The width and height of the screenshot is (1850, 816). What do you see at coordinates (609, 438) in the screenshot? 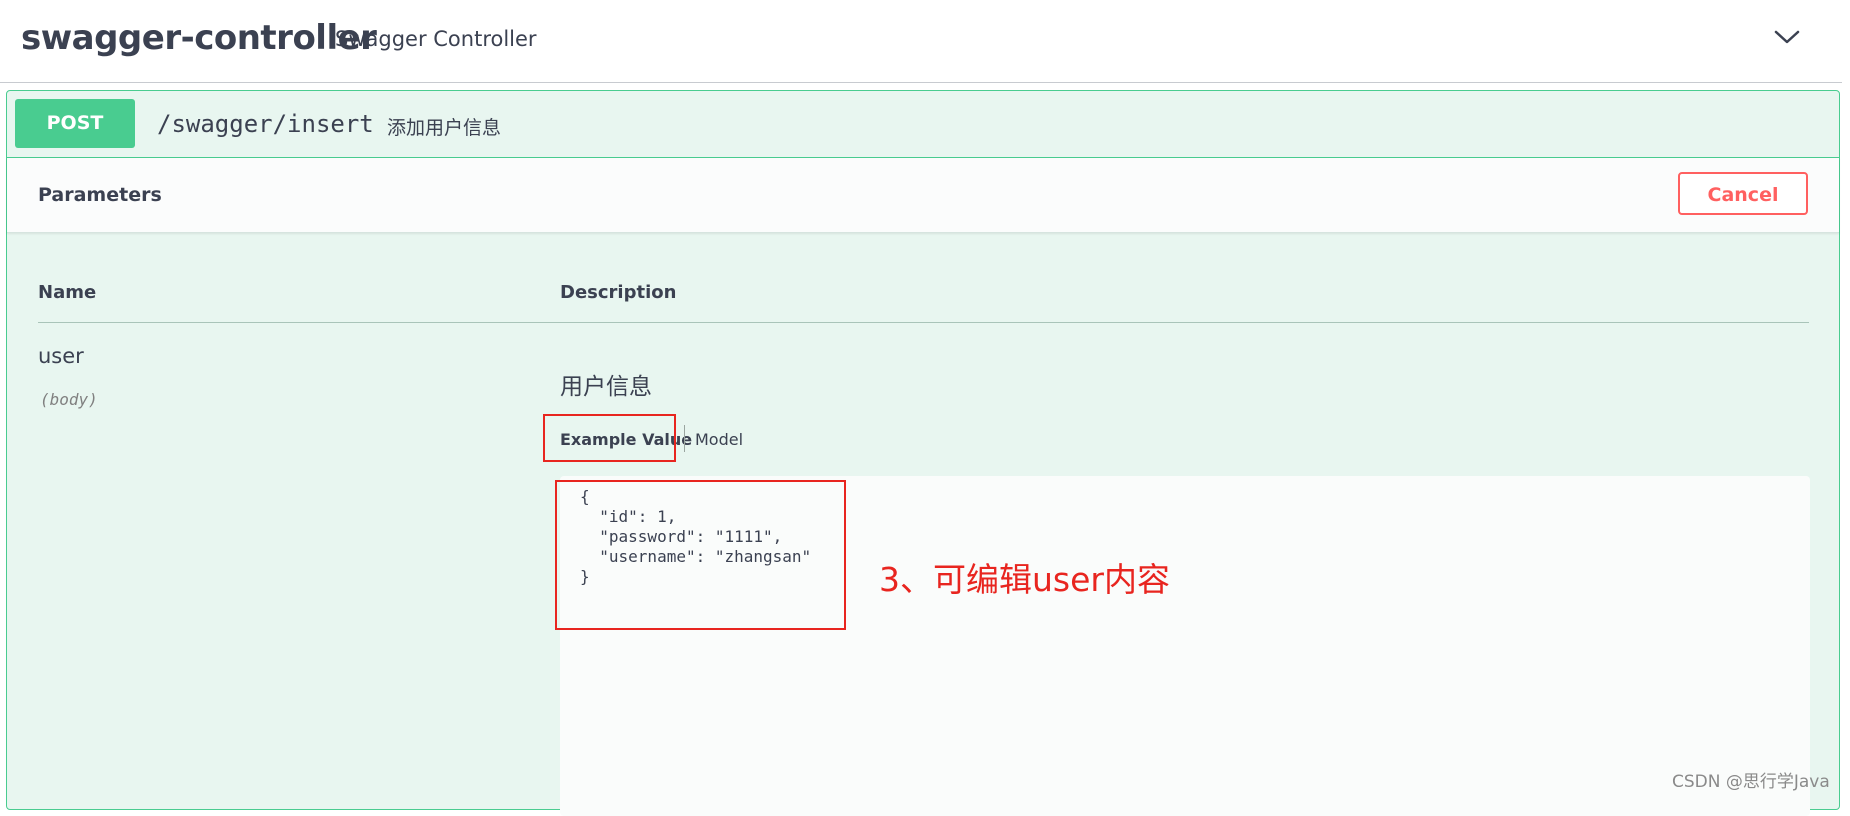
I see `annotation-box-example-tab` at bounding box center [609, 438].